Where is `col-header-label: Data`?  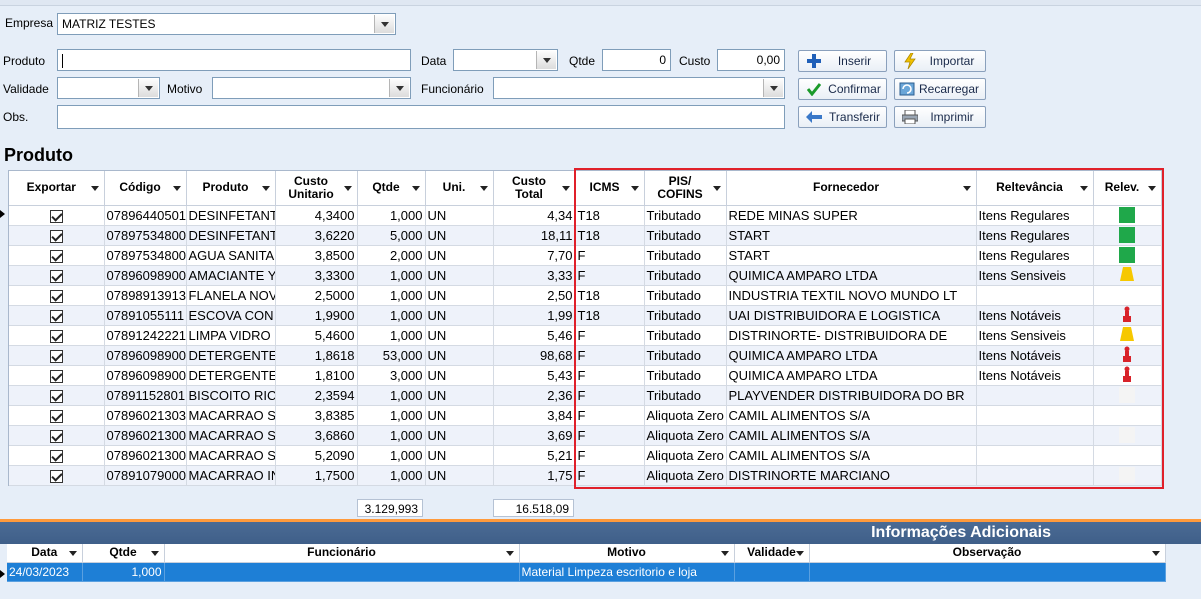
col-header-label: Data is located at coordinates (44, 552).